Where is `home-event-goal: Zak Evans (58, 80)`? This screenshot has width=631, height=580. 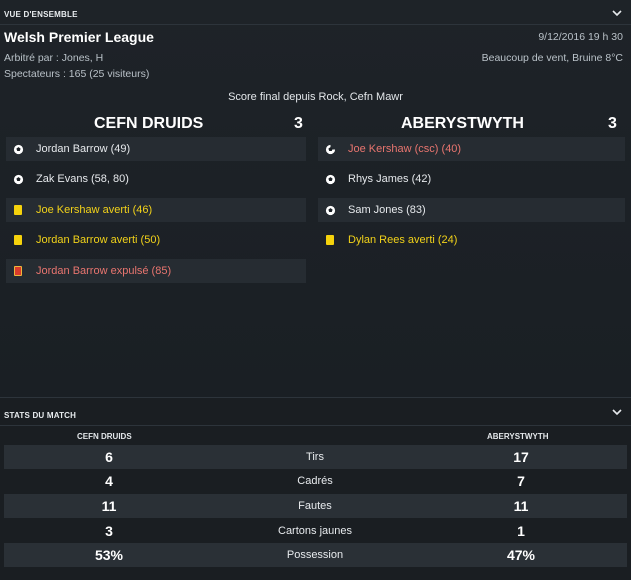 home-event-goal: Zak Evans (58, 80) is located at coordinates (156, 179).